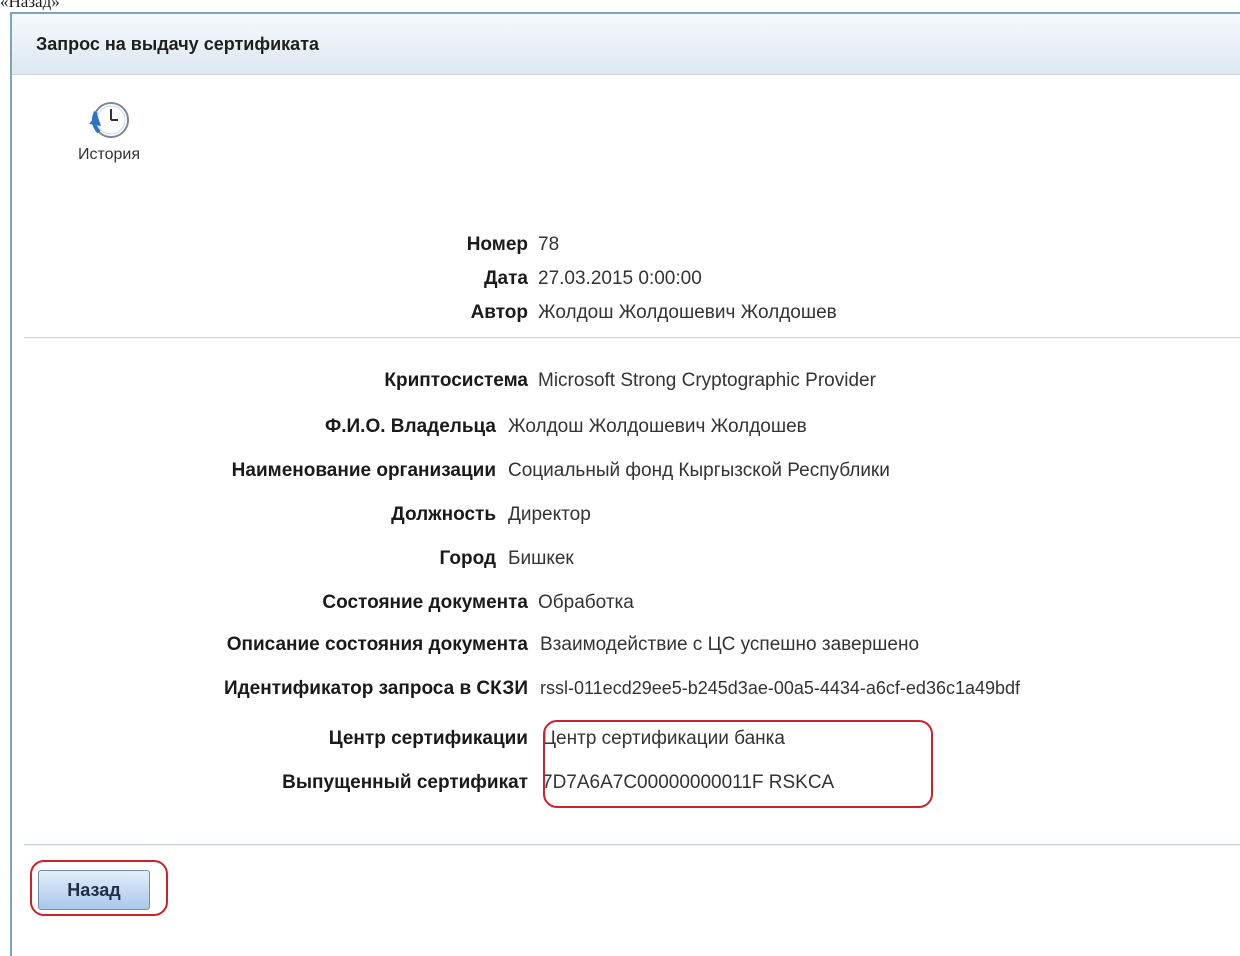  What do you see at coordinates (699, 470) in the screenshot?
I see `field-value: Социальный фонд Кыргызской Республики` at bounding box center [699, 470].